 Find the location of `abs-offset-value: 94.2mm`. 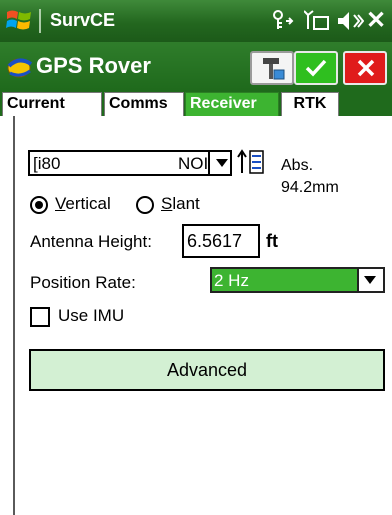

abs-offset-value: 94.2mm is located at coordinates (310, 187).